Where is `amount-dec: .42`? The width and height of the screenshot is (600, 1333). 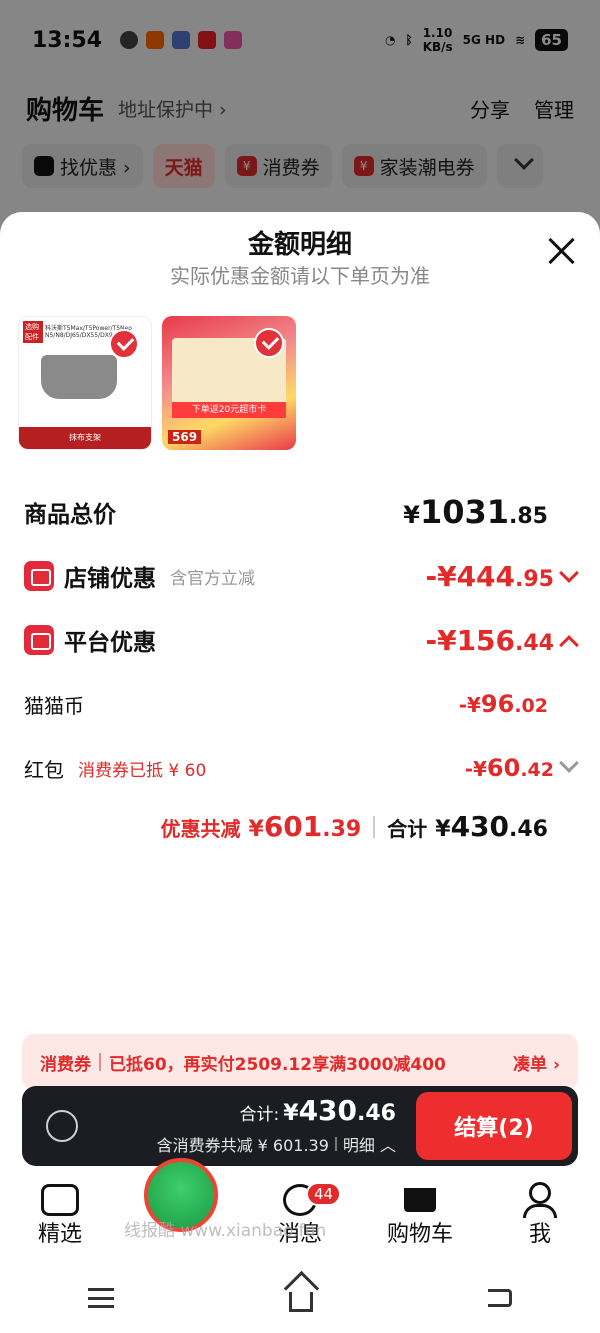
amount-dec: .42 is located at coordinates (537, 770).